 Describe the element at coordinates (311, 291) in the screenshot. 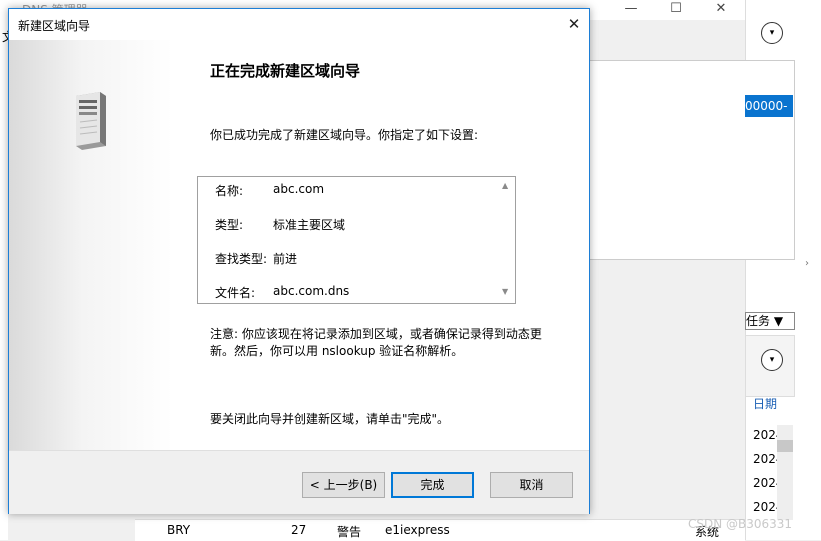

I see `summary-value: abc.com.dns` at that location.